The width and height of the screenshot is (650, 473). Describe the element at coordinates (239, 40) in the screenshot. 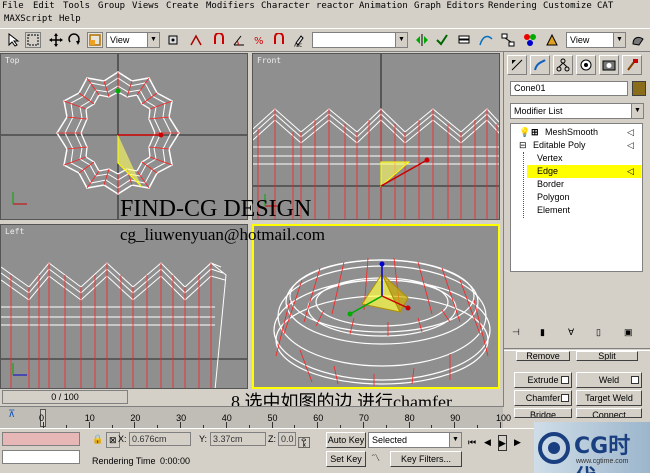

I see `angle-snap-icon` at that location.